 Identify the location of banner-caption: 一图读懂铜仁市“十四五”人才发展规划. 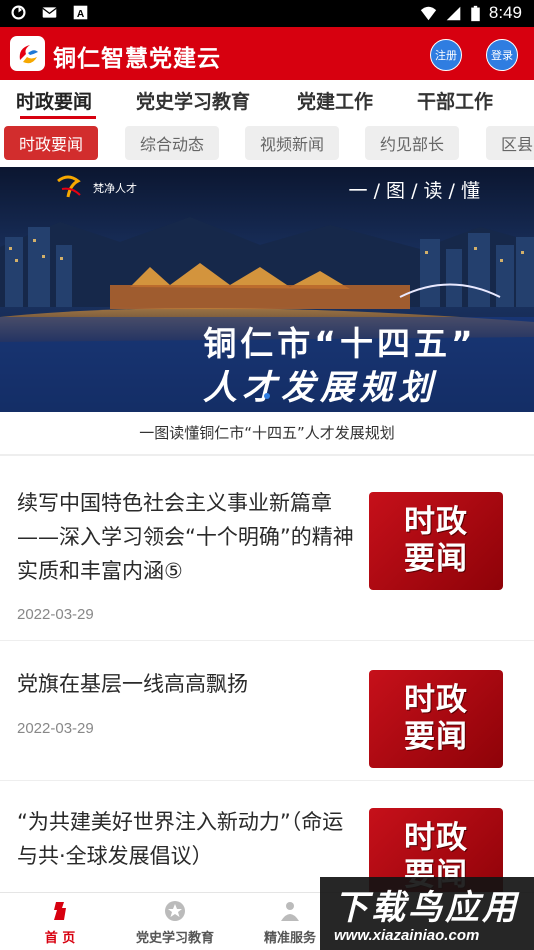
(267, 433).